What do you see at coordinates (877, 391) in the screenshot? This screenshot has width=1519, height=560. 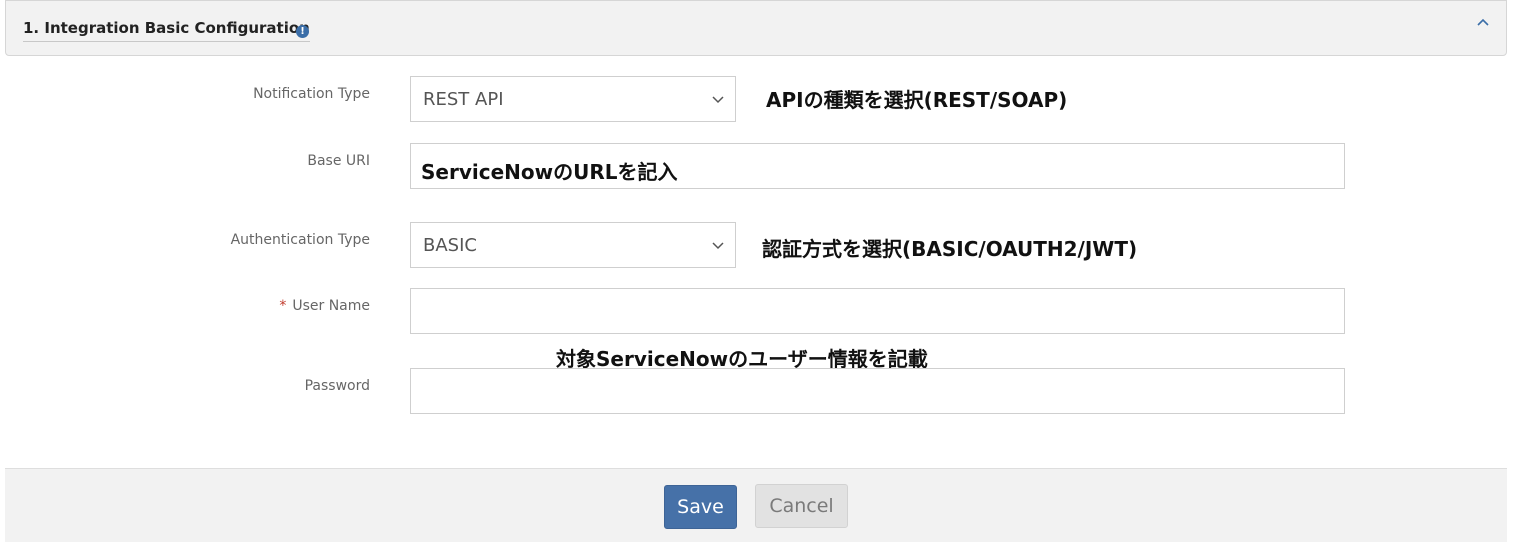 I see `password-input` at bounding box center [877, 391].